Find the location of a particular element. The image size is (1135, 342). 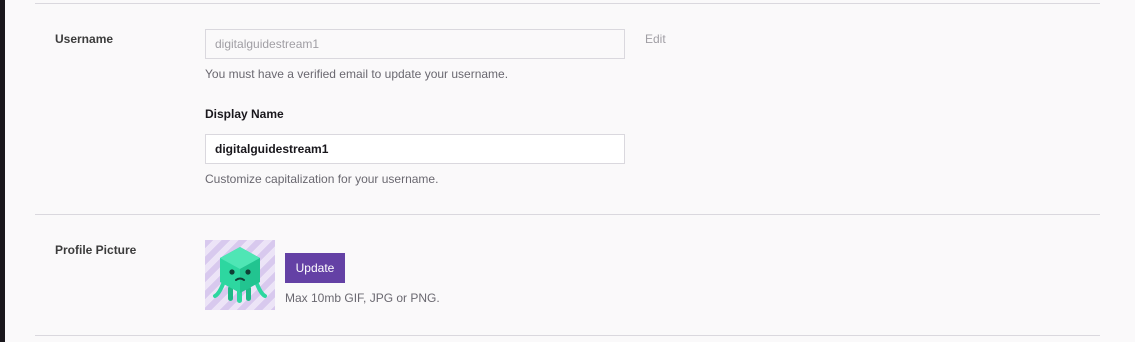

top-divider is located at coordinates (567, 3).